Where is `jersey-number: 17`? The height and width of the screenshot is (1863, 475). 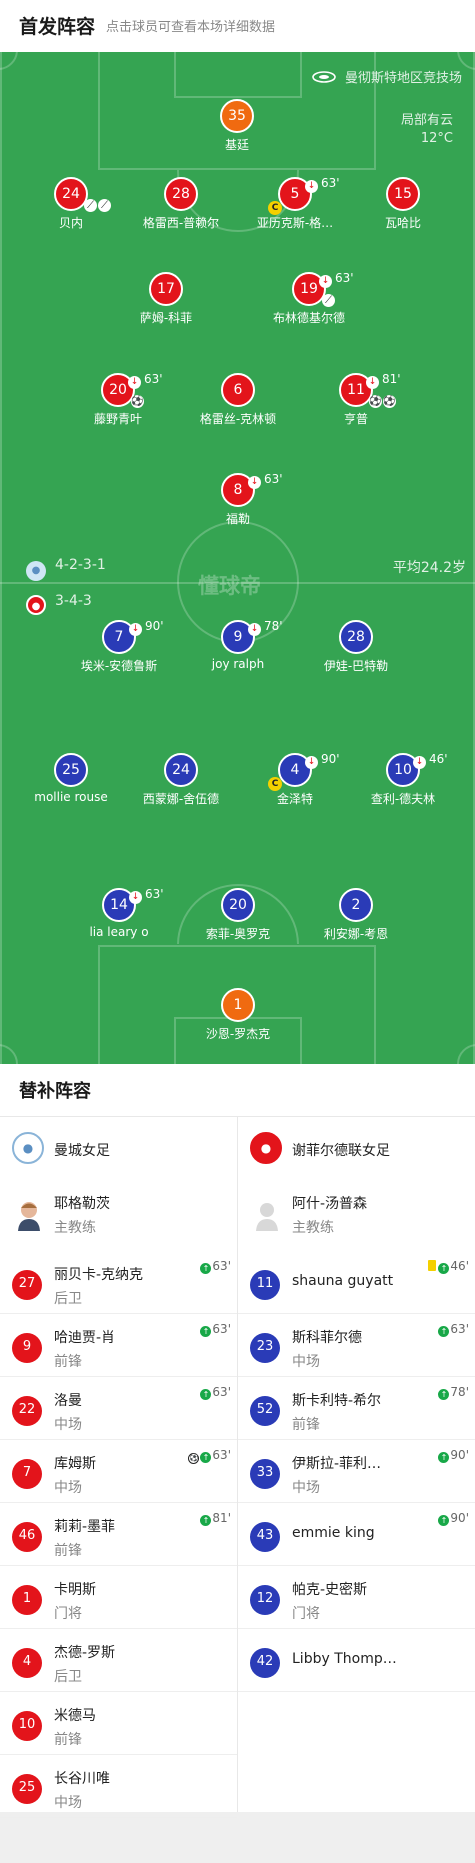 jersey-number: 17 is located at coordinates (166, 289).